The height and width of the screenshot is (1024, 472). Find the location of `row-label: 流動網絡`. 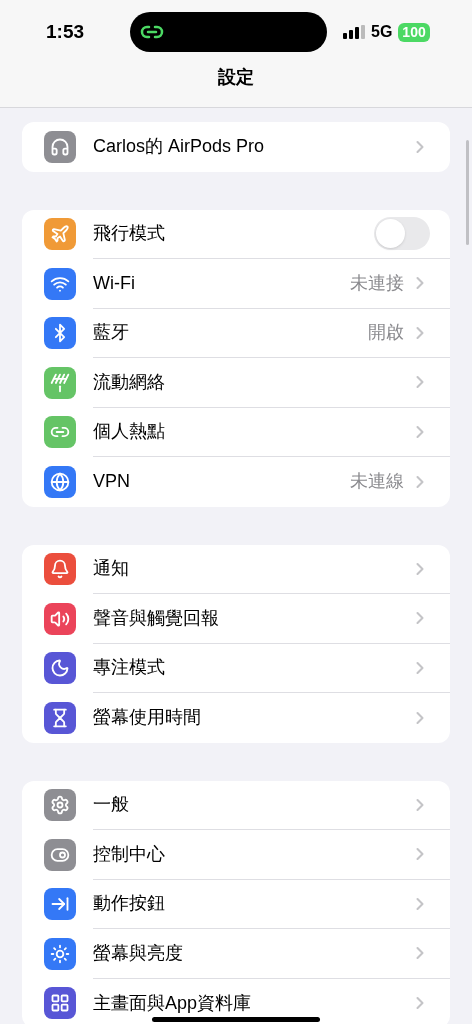

row-label: 流動網絡 is located at coordinates (251, 382).